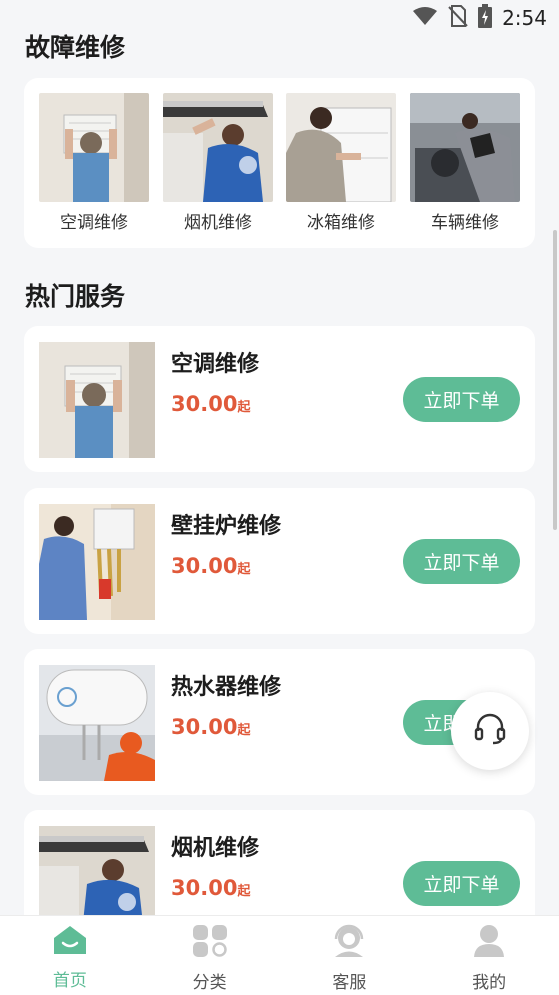 Image resolution: width=559 pixels, height=995 pixels. What do you see at coordinates (70, 942) in the screenshot?
I see `home-icon` at bounding box center [70, 942].